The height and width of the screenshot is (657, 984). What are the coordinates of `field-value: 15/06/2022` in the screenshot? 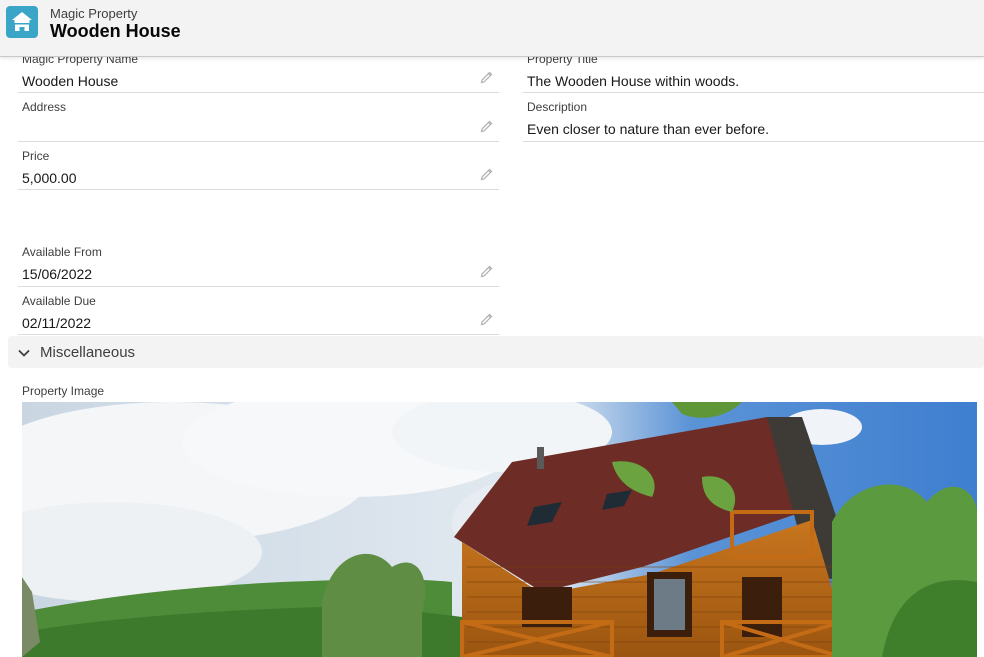 It's located at (57, 274).